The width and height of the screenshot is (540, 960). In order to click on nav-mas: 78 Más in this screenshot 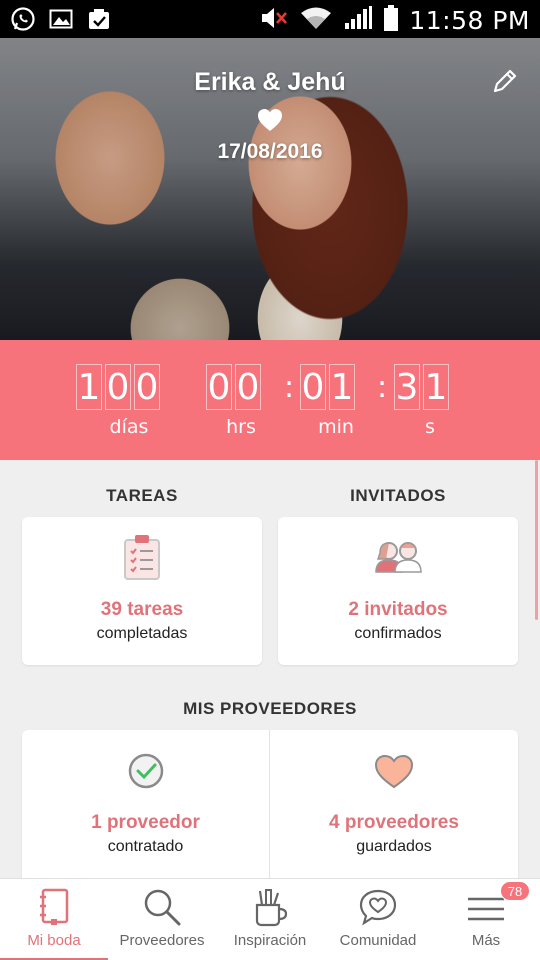, I will do `click(486, 919)`.